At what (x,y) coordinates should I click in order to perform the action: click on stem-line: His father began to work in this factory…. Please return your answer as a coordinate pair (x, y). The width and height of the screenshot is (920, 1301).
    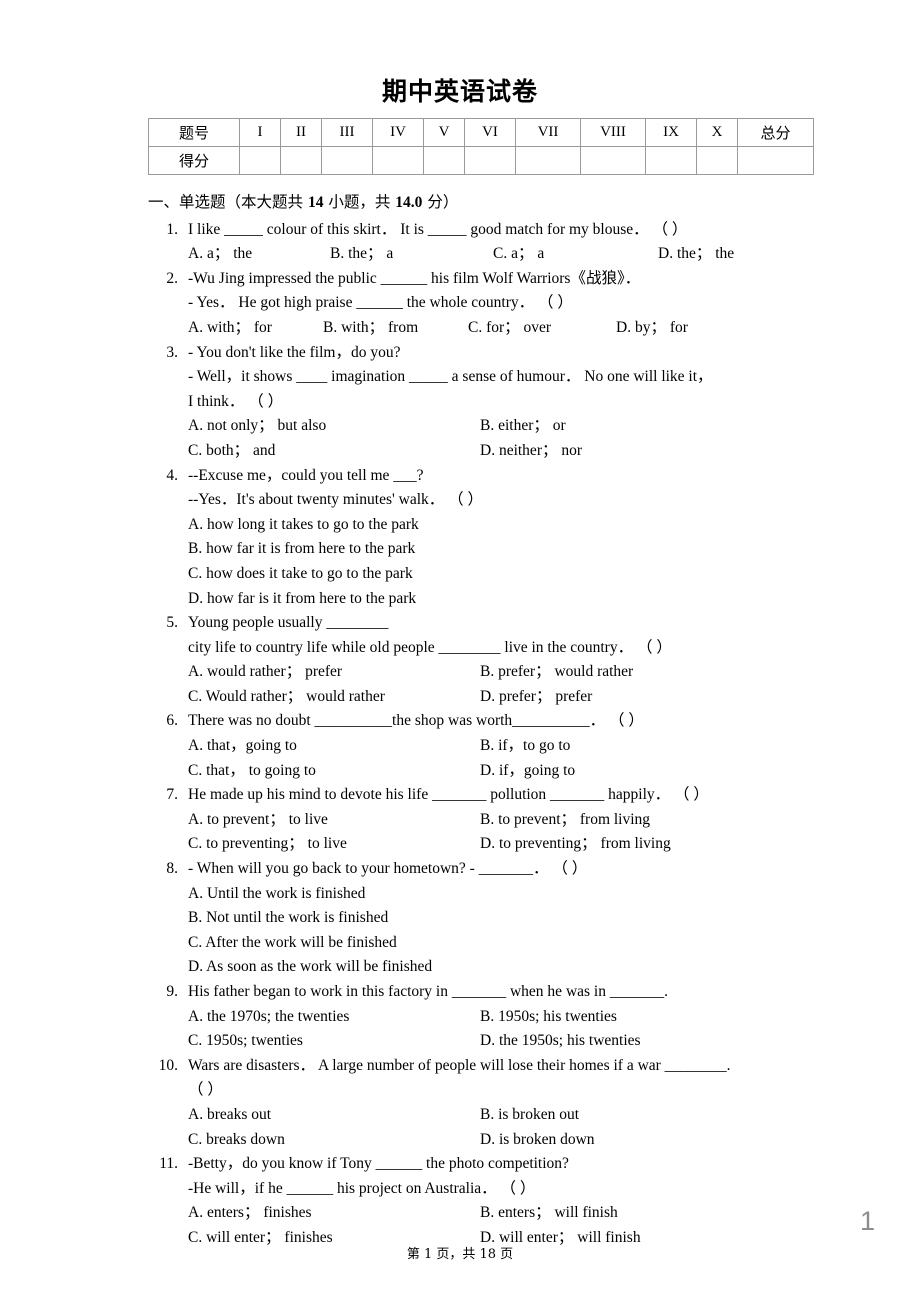
    Looking at the image, I should click on (428, 991).